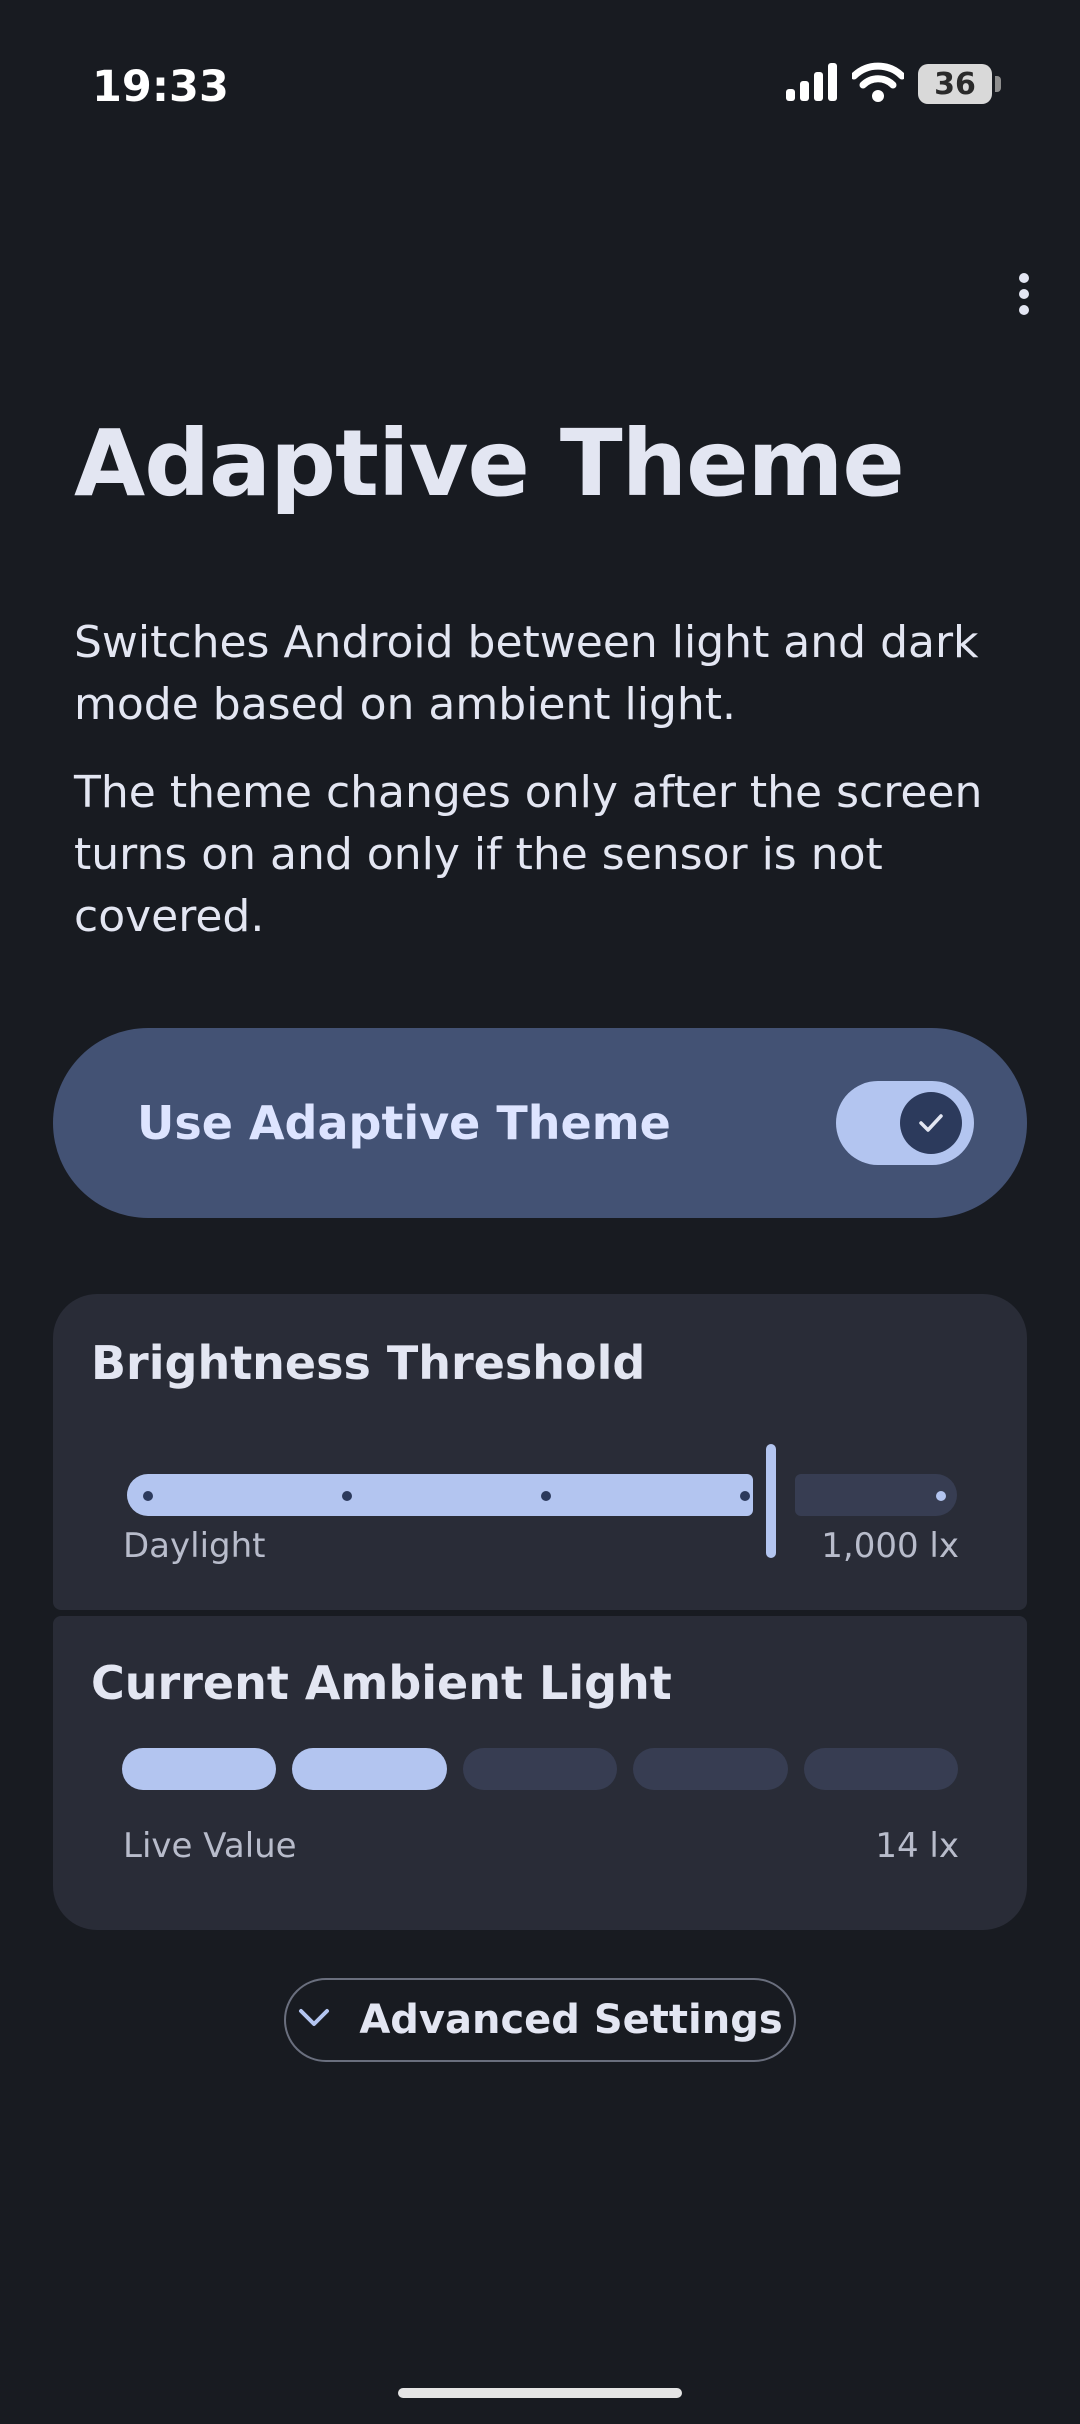  Describe the element at coordinates (812, 84) in the screenshot. I see `signal-icon` at that location.